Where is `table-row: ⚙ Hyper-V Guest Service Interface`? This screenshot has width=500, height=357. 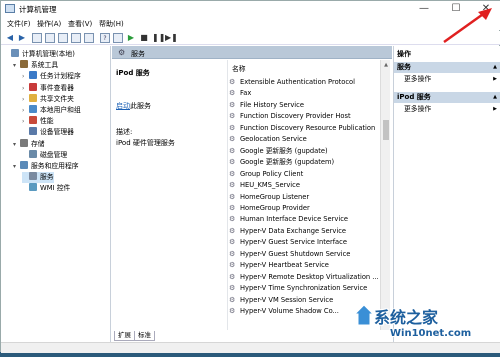 table-row: ⚙ Hyper-V Guest Service Interface is located at coordinates (304, 242).